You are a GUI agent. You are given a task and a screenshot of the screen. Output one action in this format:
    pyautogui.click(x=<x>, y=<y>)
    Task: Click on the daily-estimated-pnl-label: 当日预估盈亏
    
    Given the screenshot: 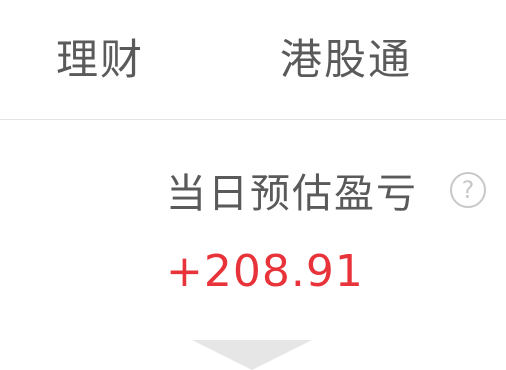 What is the action you would take?
    pyautogui.click(x=292, y=194)
    